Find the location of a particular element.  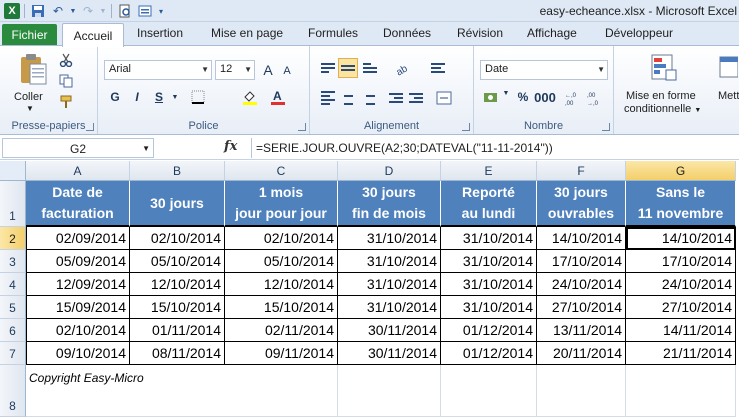

merge-center-icon is located at coordinates (444, 98).